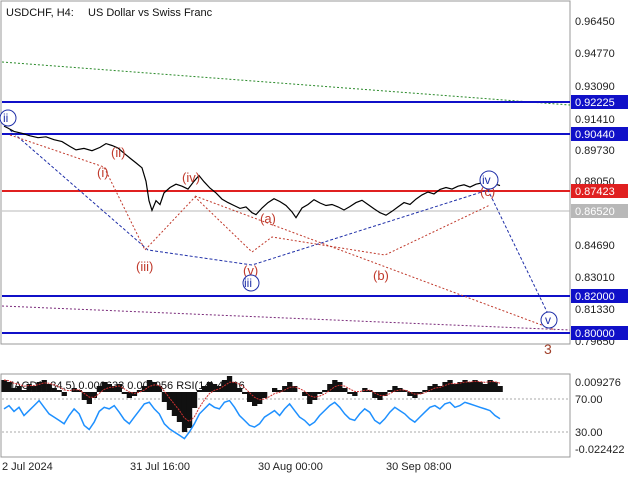 Image resolution: width=640 pixels, height=480 pixels. I want to click on indicator-y-tick: -0.022422, so click(600, 450).